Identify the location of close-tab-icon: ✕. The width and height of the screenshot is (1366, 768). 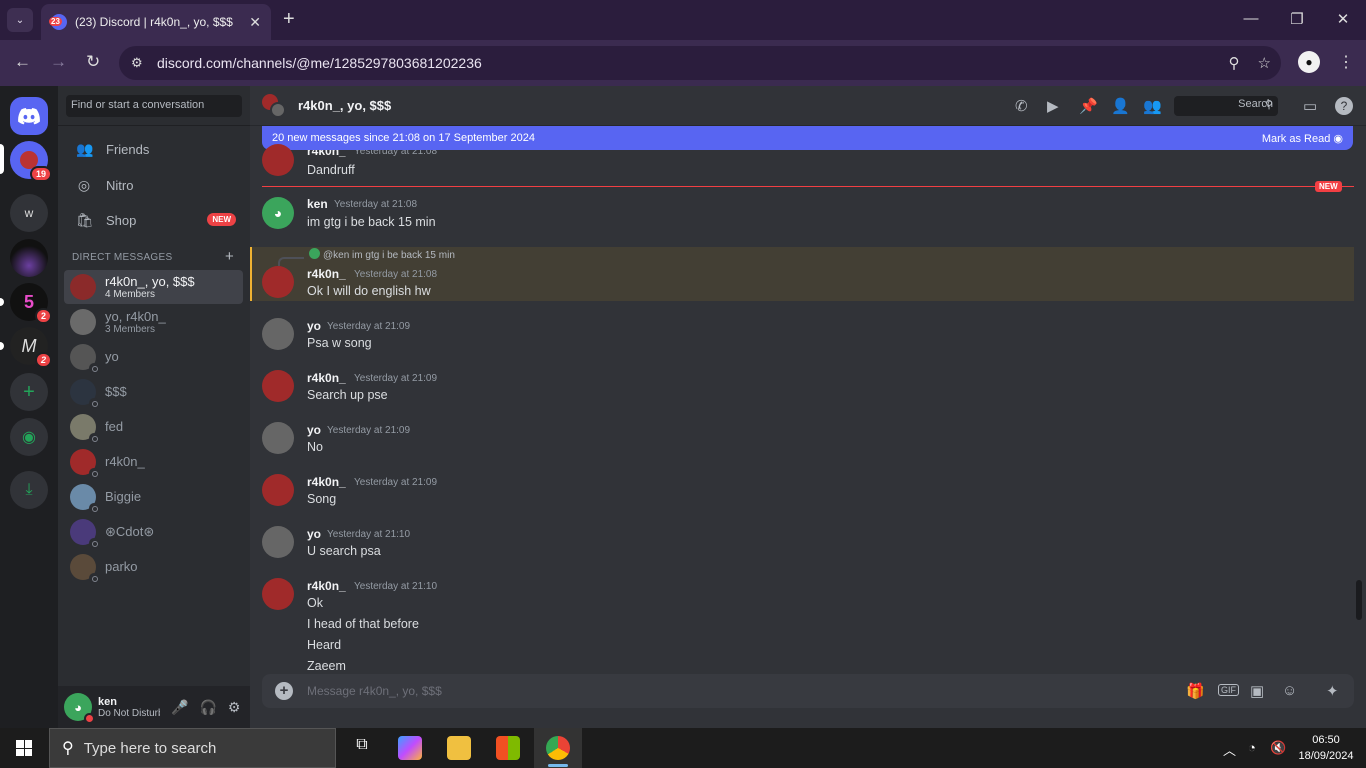
(255, 22).